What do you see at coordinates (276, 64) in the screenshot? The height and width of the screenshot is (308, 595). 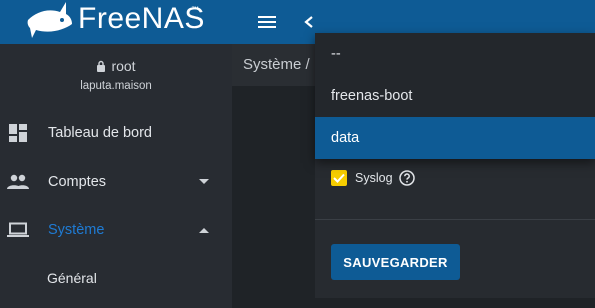 I see `breadcrumb: Système /` at bounding box center [276, 64].